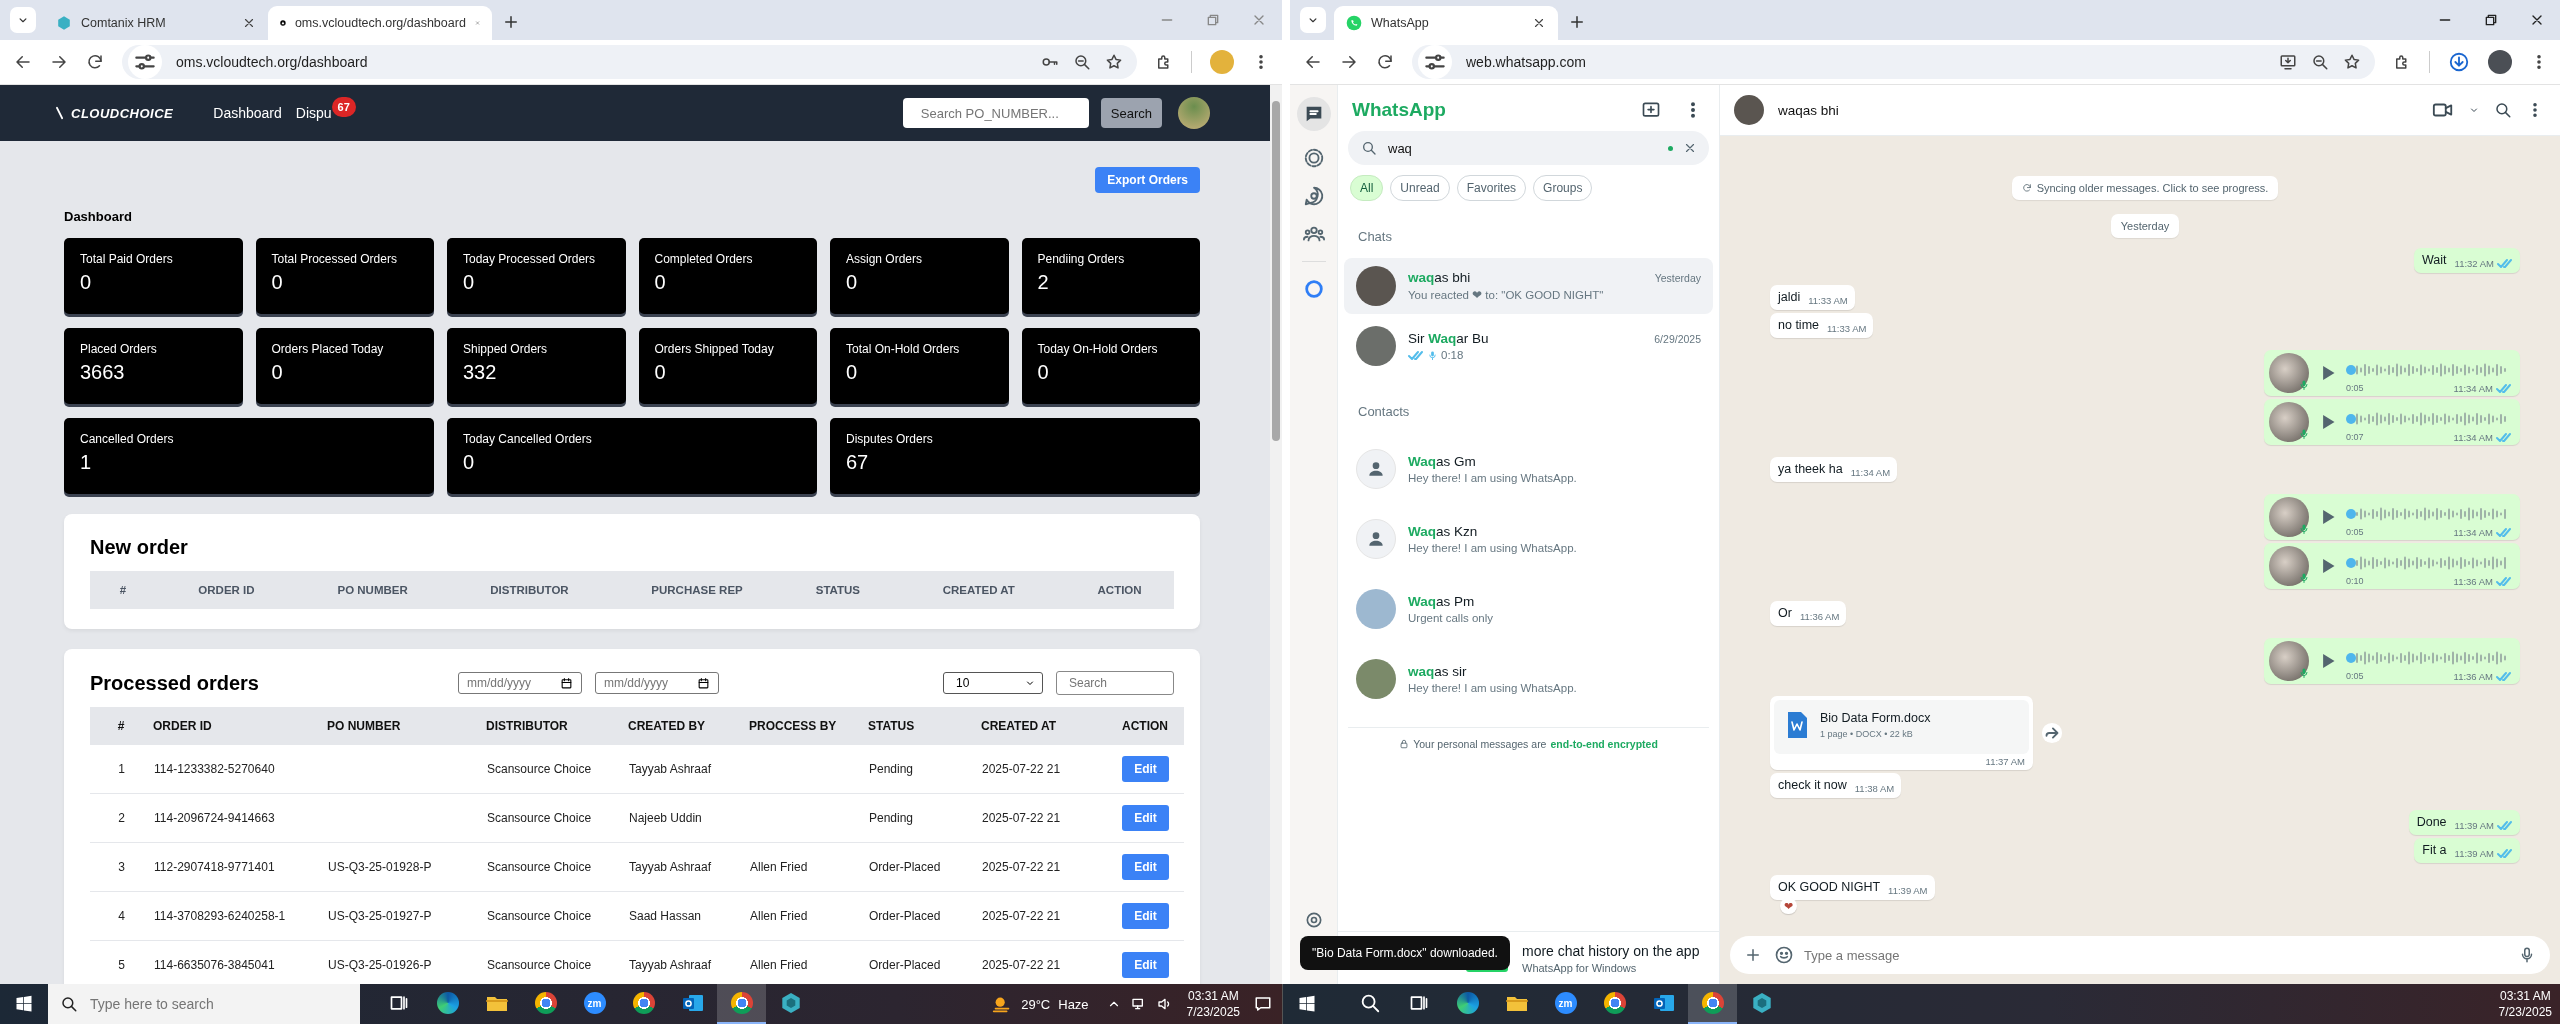  Describe the element at coordinates (1313, 158) in the screenshot. I see `status-icon` at that location.